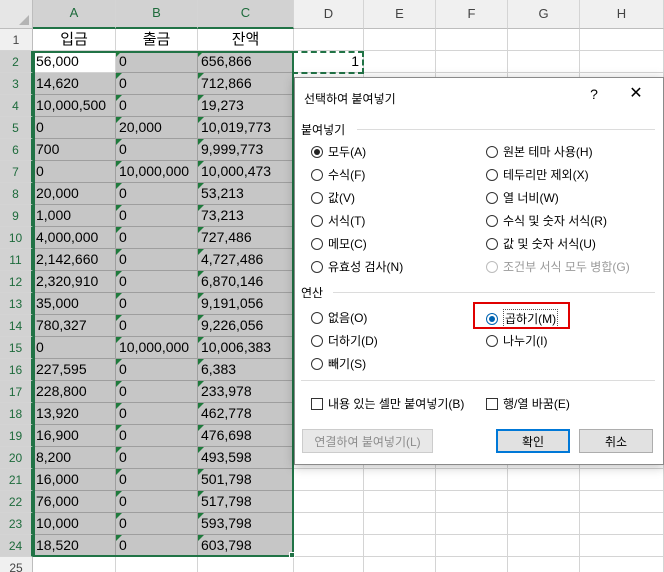 Image resolution: width=664 pixels, height=572 pixels. Describe the element at coordinates (528, 403) in the screenshot. I see `transpose-checkbox: 행/열 바꿈(E)` at that location.